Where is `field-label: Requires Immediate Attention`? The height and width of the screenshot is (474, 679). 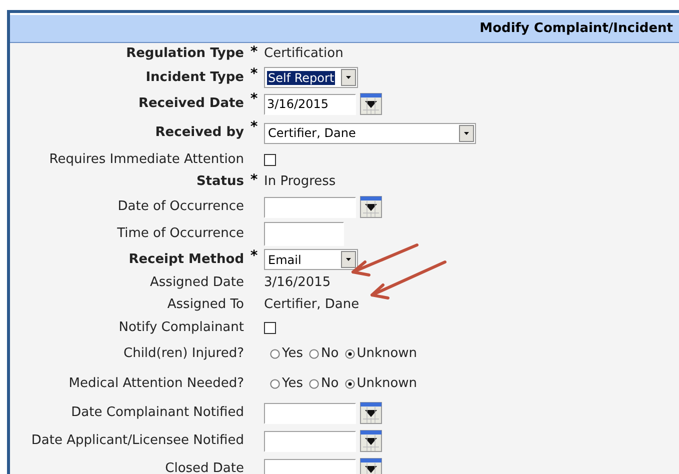 field-label: Requires Immediate Attention is located at coordinates (146, 159).